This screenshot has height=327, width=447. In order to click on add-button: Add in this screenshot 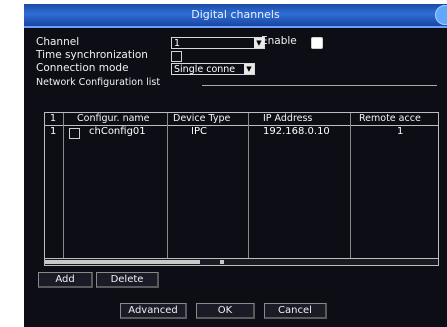, I will do `click(65, 280)`.